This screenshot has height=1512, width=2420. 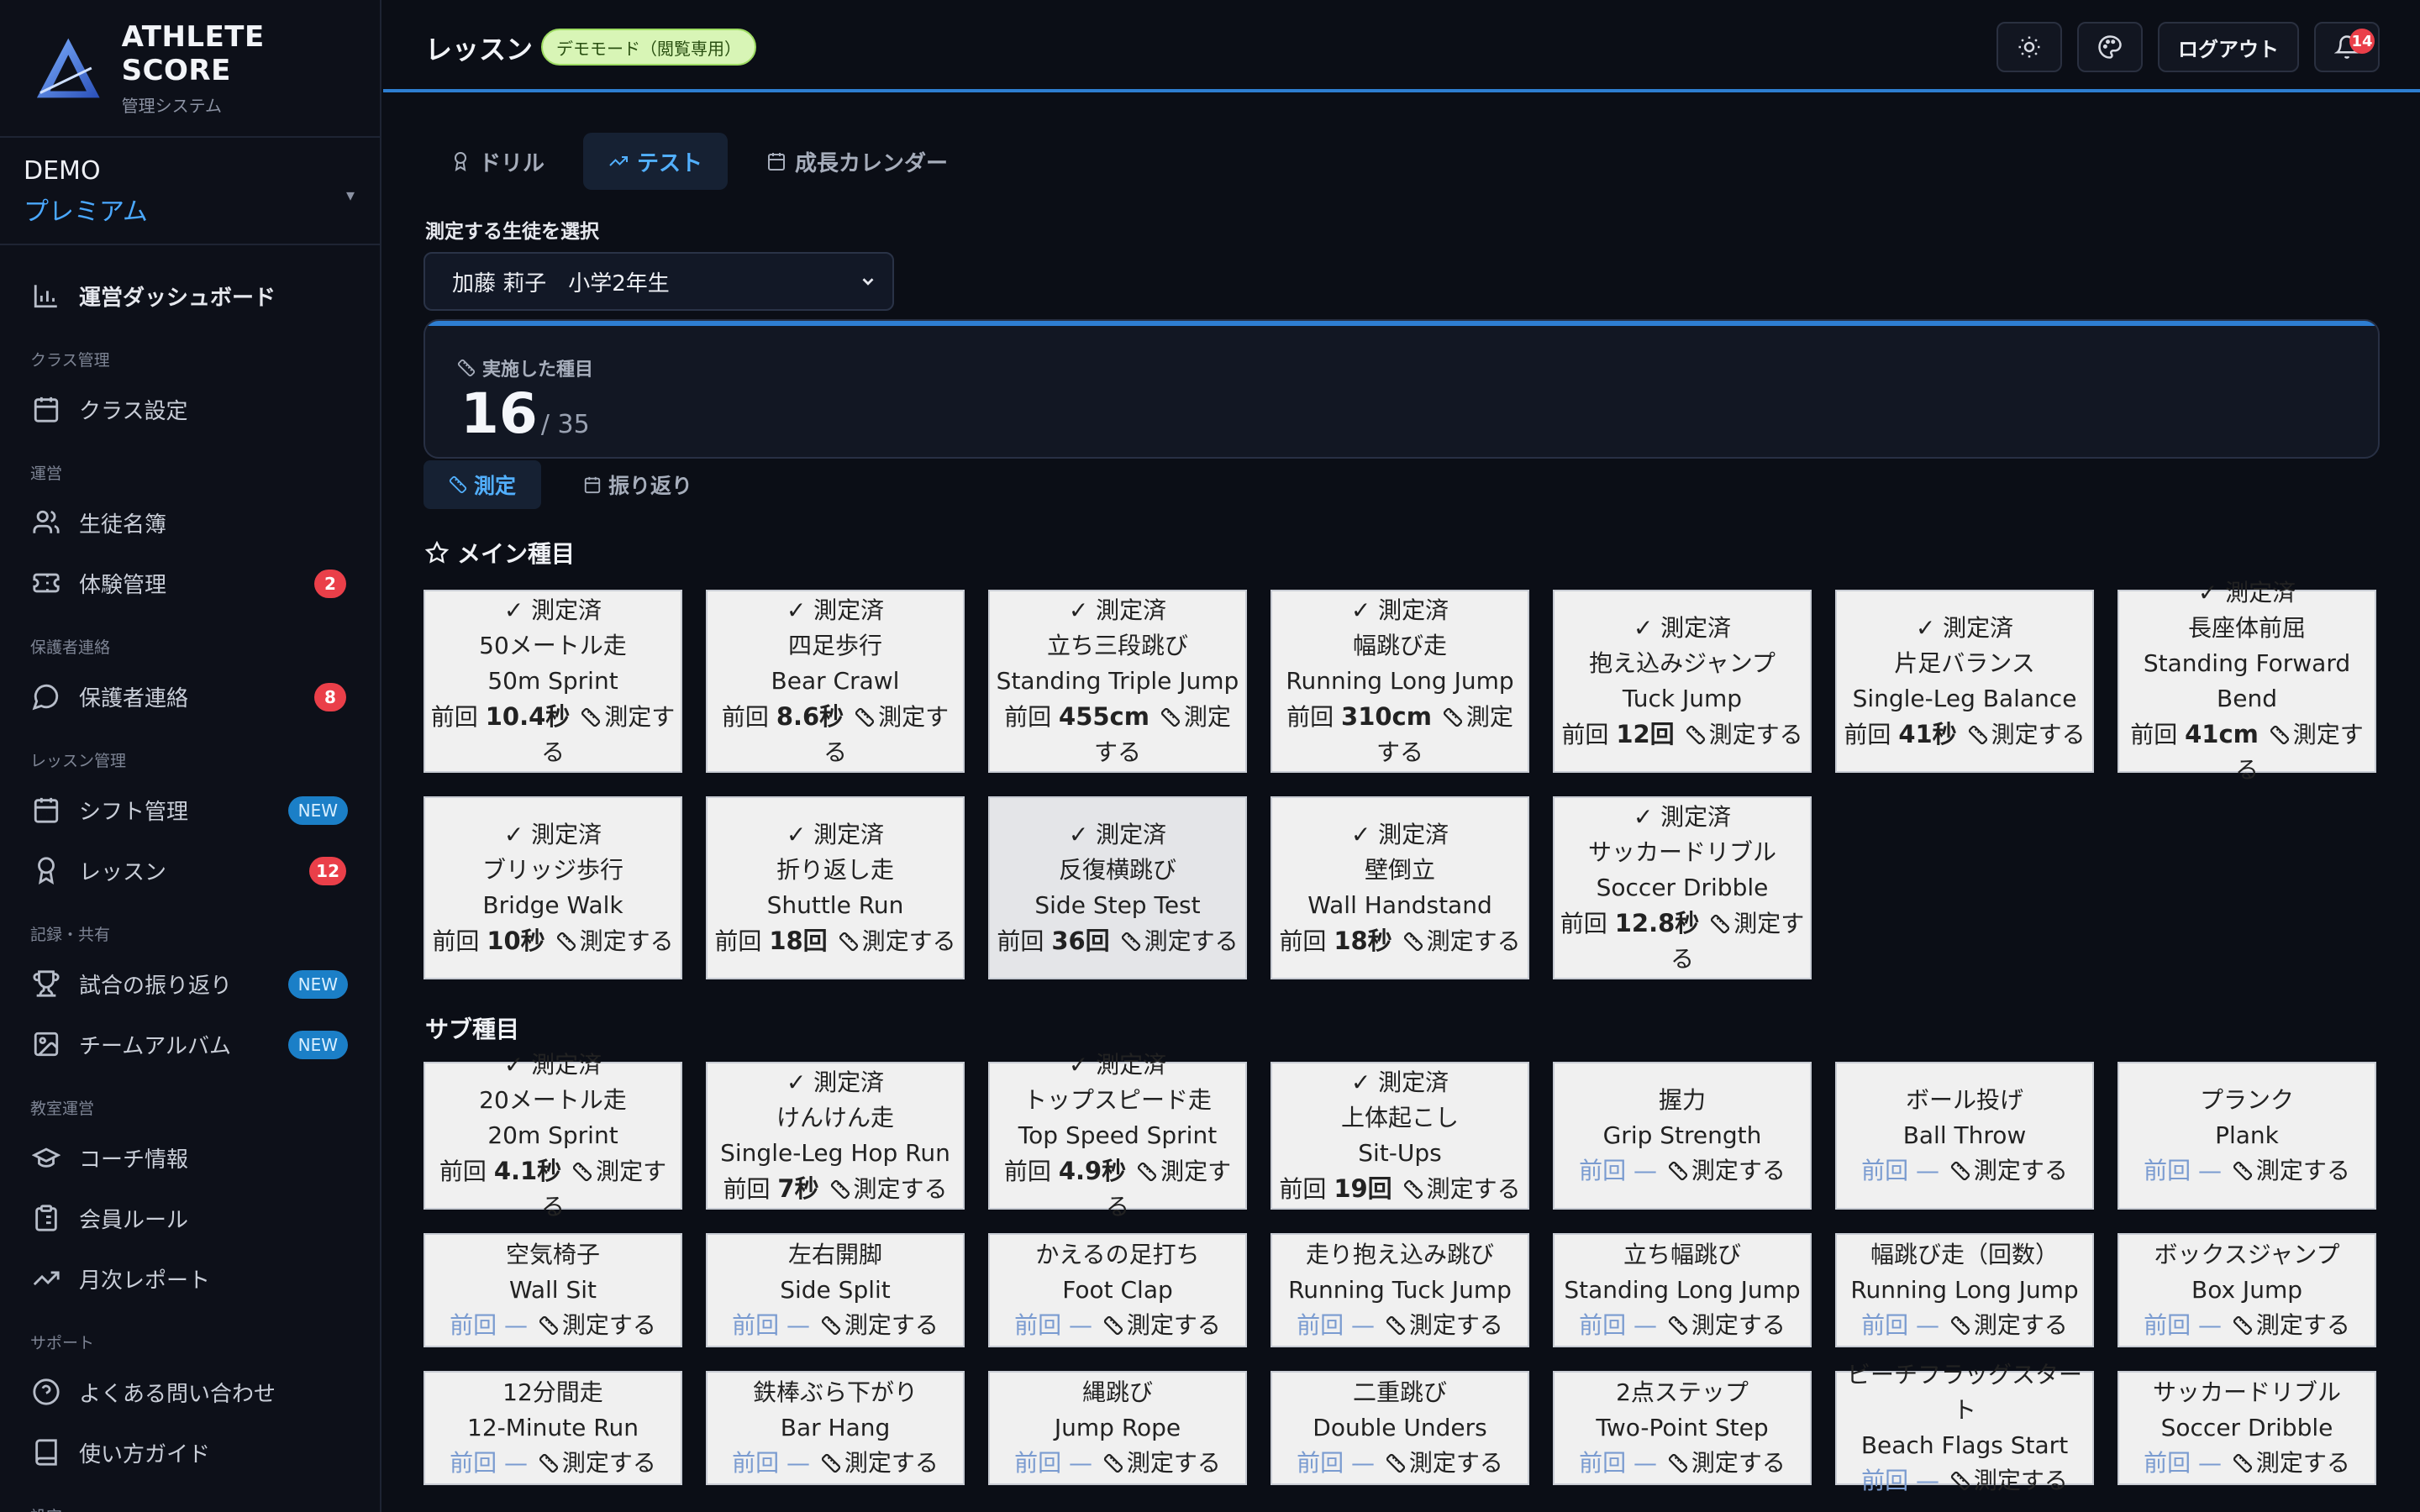 I want to click on nav-section-title: サポート, so click(x=62, y=1343).